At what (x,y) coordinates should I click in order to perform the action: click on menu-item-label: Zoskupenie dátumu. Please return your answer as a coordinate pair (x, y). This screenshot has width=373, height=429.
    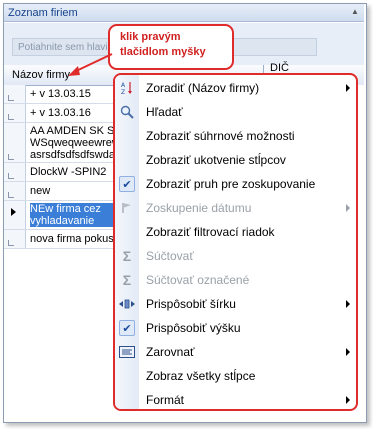
    Looking at the image, I should click on (199, 208).